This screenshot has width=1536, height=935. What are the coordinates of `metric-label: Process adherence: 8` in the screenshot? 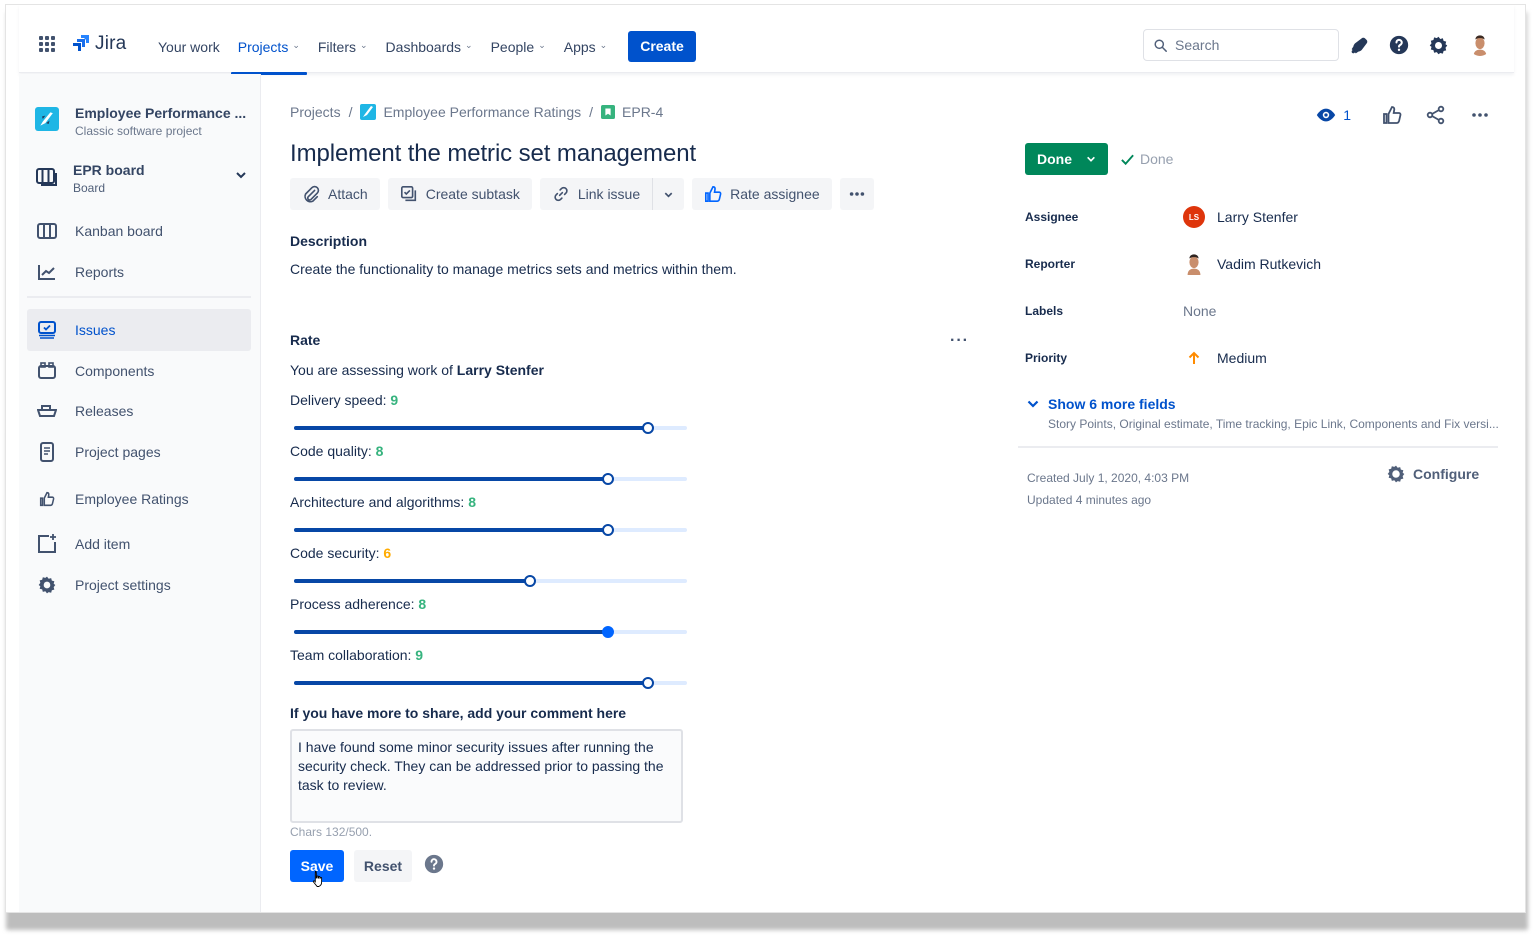 It's located at (490, 604).